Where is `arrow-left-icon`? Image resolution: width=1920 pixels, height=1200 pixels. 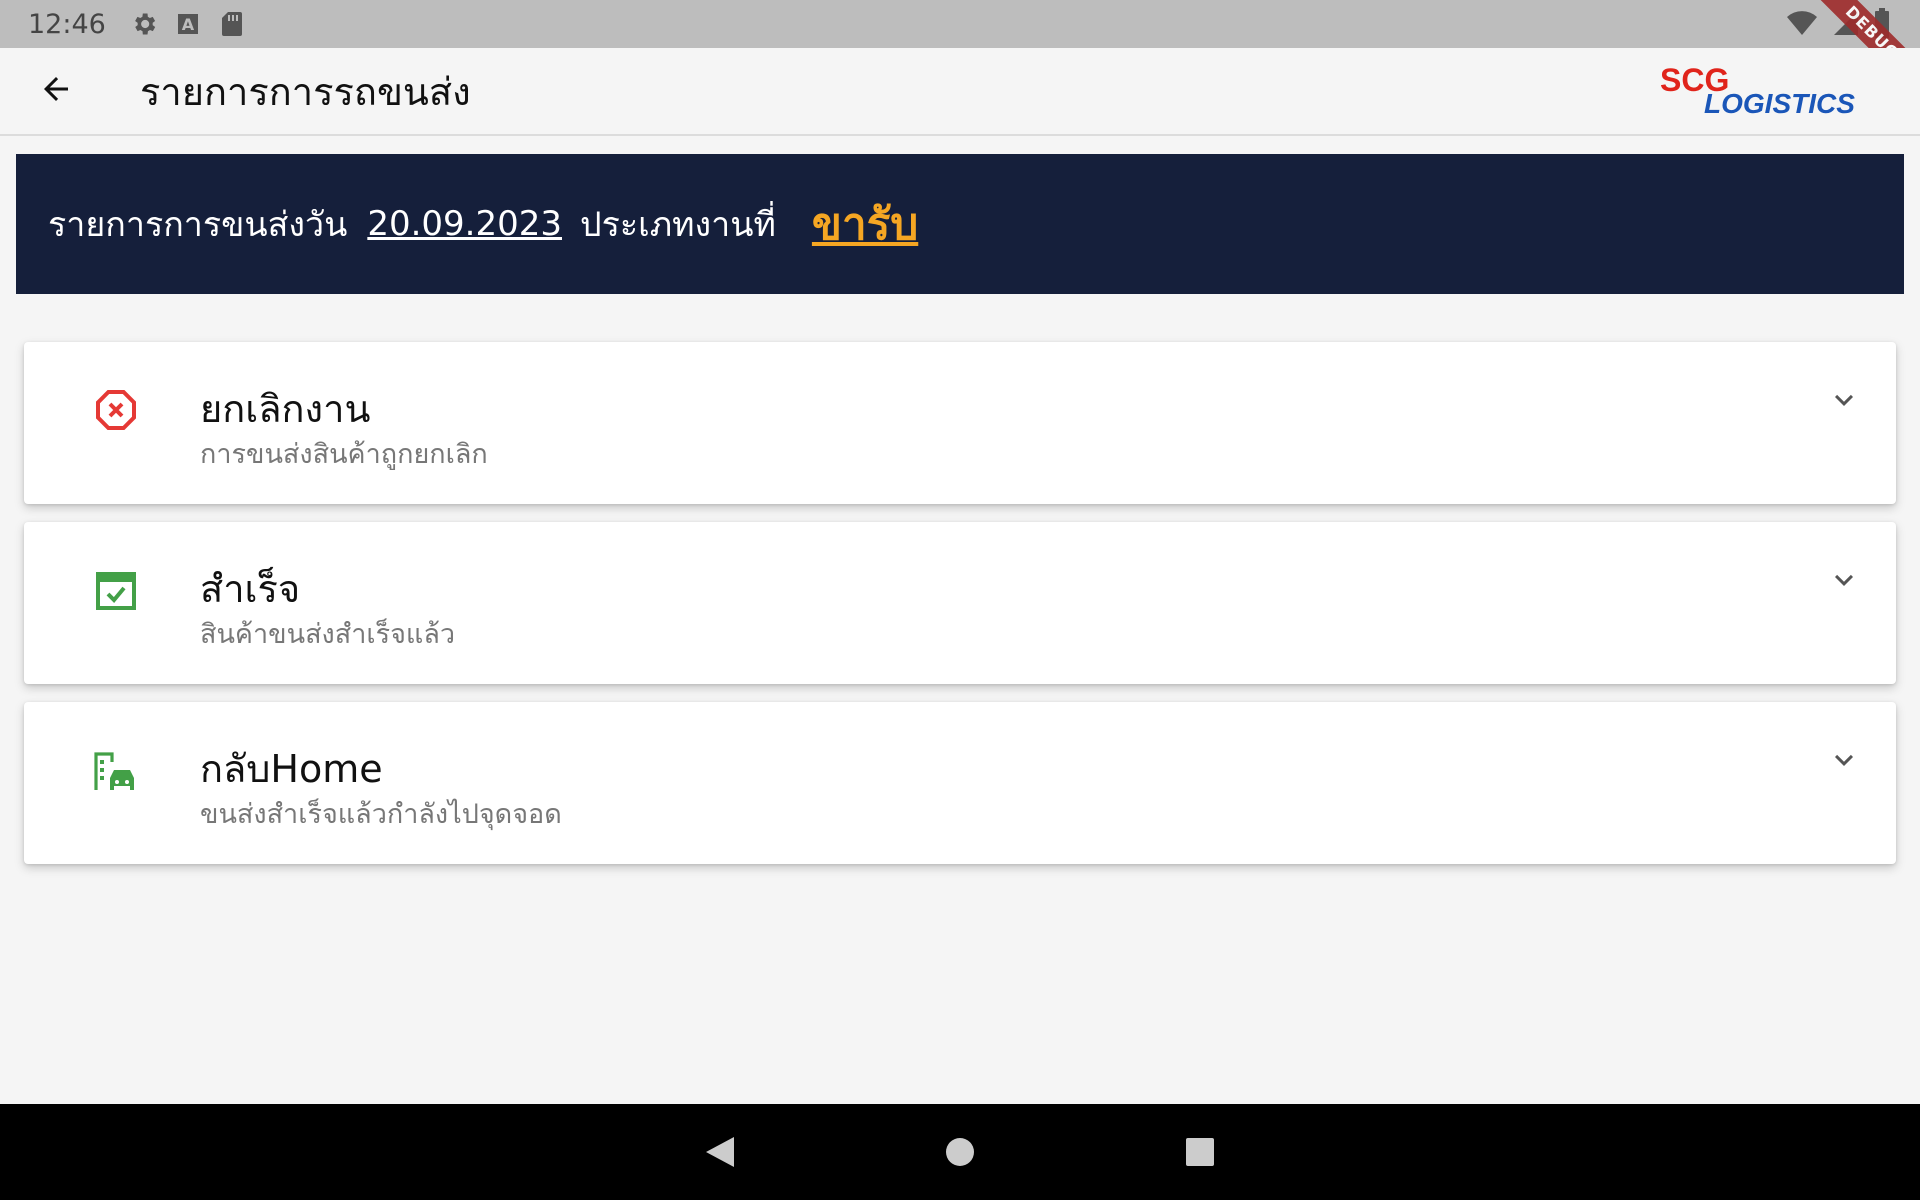 arrow-left-icon is located at coordinates (56, 91).